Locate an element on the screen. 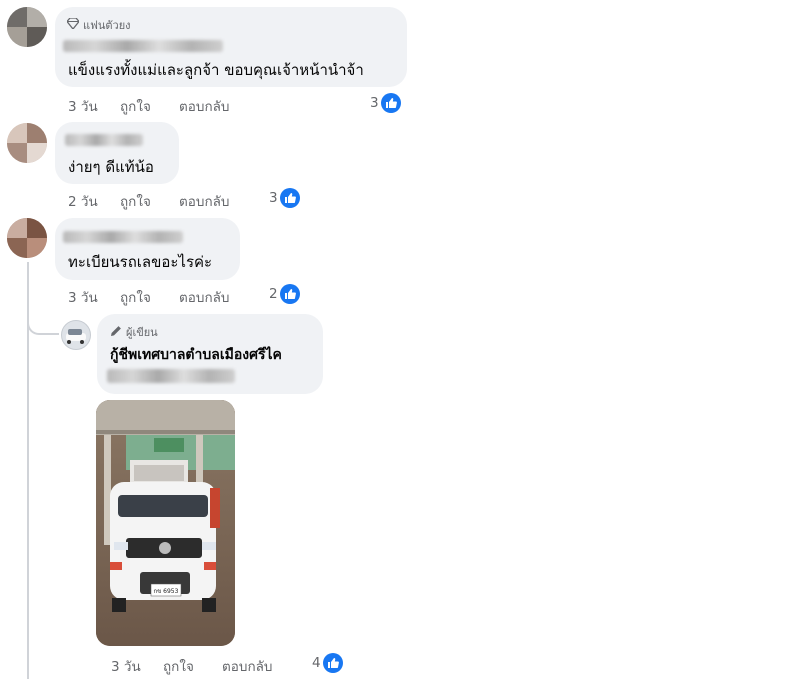 This screenshot has width=800, height=679. reply-actions: 3 วัน ถูกใจ ตอบกลับ is located at coordinates (191, 666).